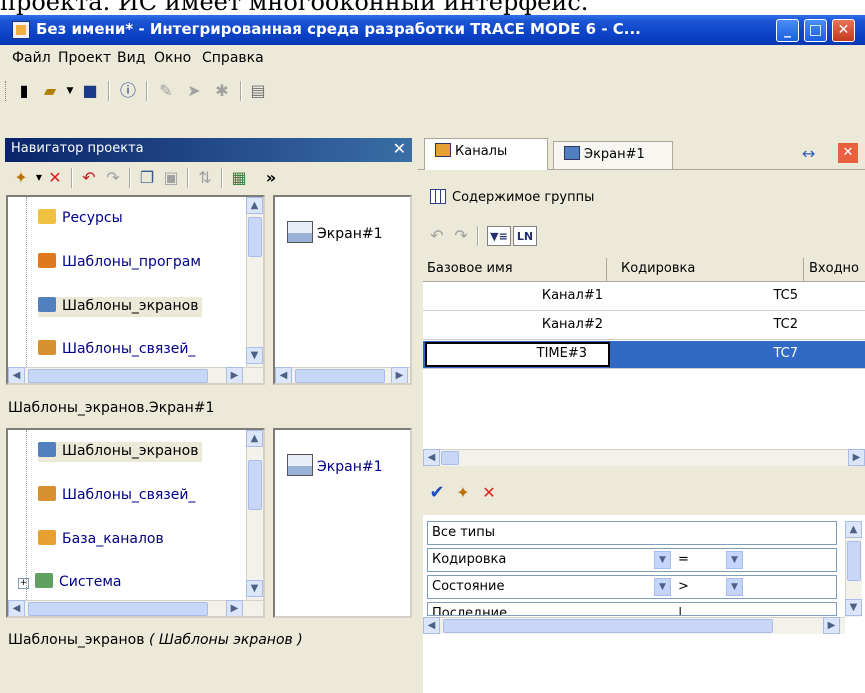 The image size is (865, 693). I want to click on apply-check-icon: ✔, so click(437, 493).